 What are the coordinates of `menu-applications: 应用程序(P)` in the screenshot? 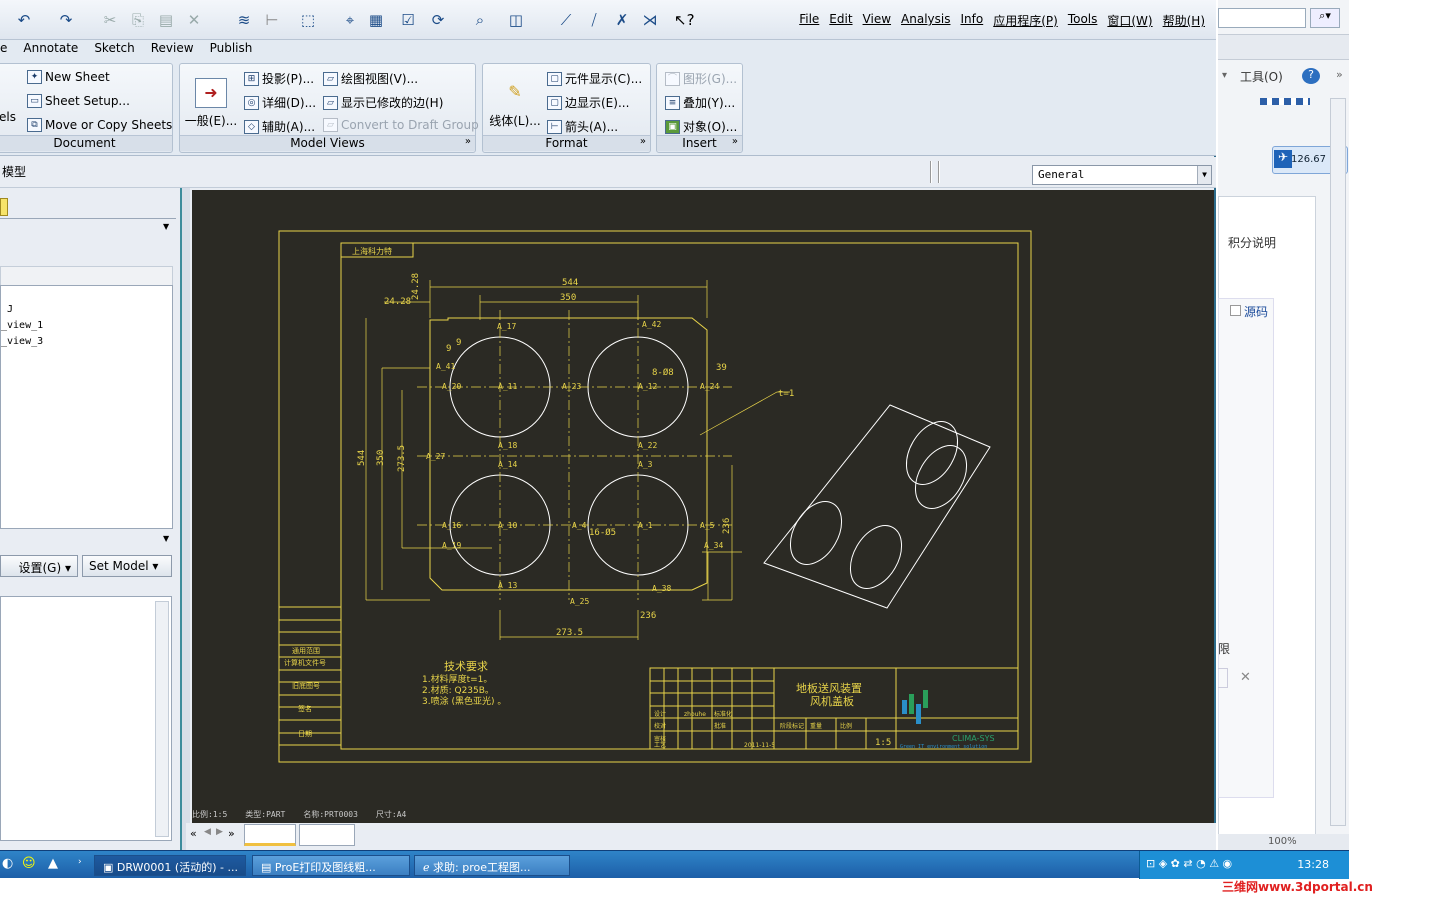 It's located at (1025, 20).